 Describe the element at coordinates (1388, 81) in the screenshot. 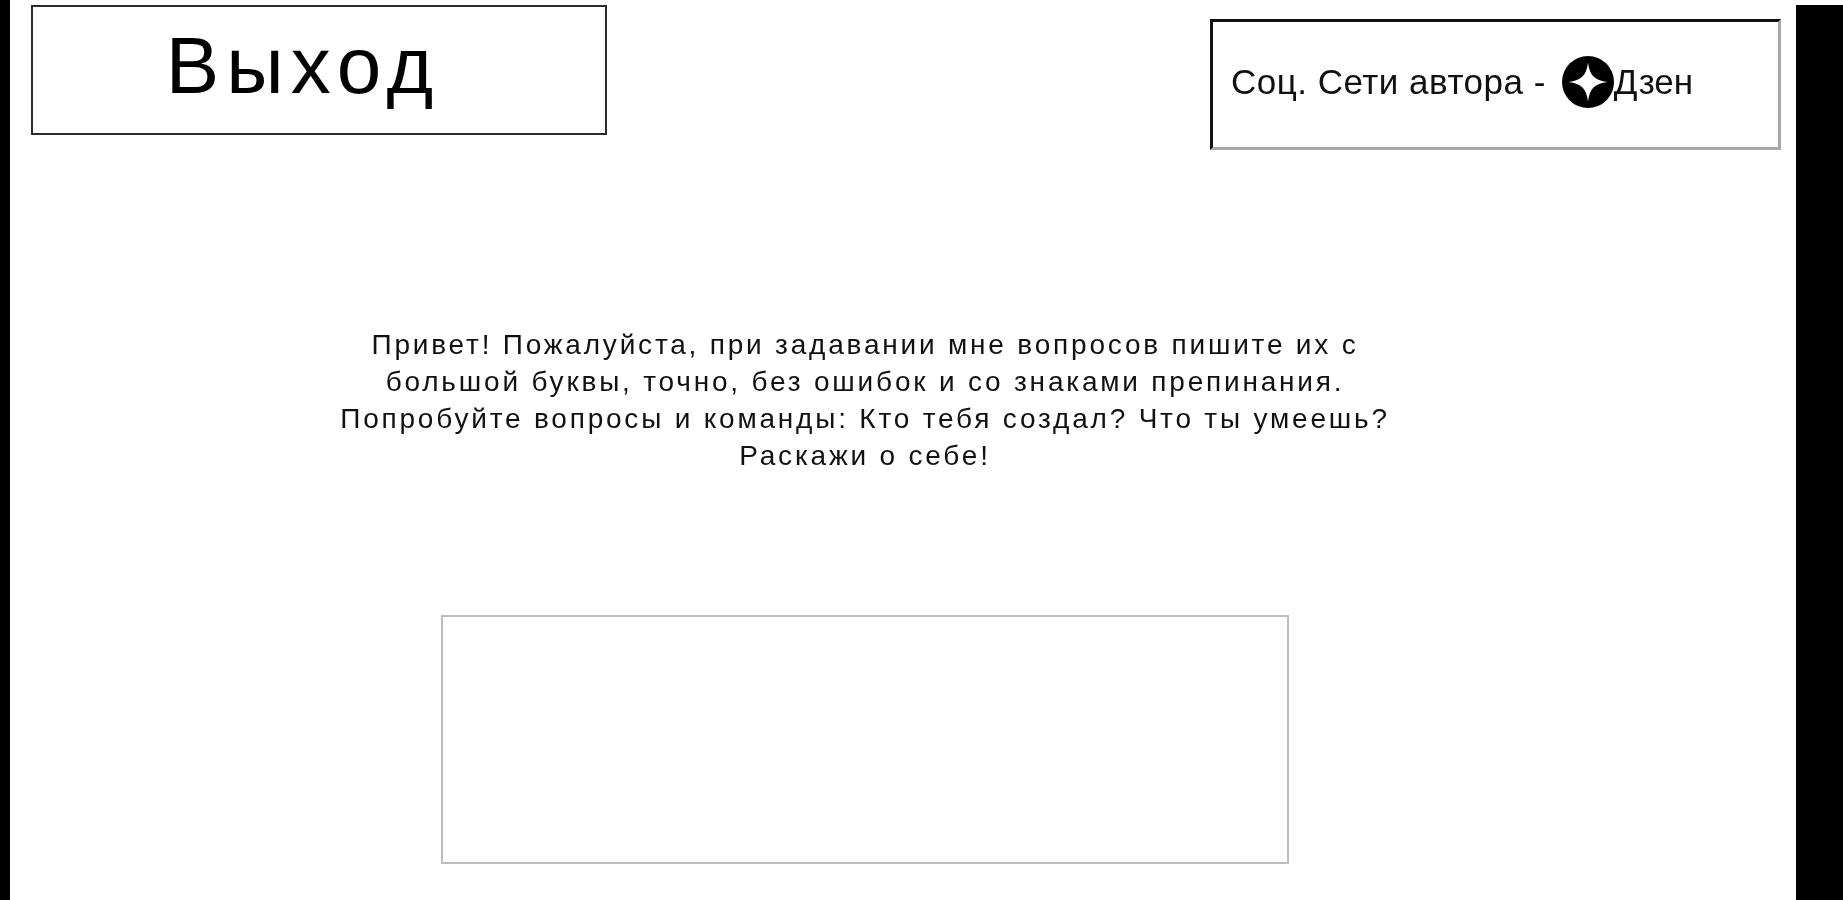

I see `social-label: Соц. Сети автора -` at that location.